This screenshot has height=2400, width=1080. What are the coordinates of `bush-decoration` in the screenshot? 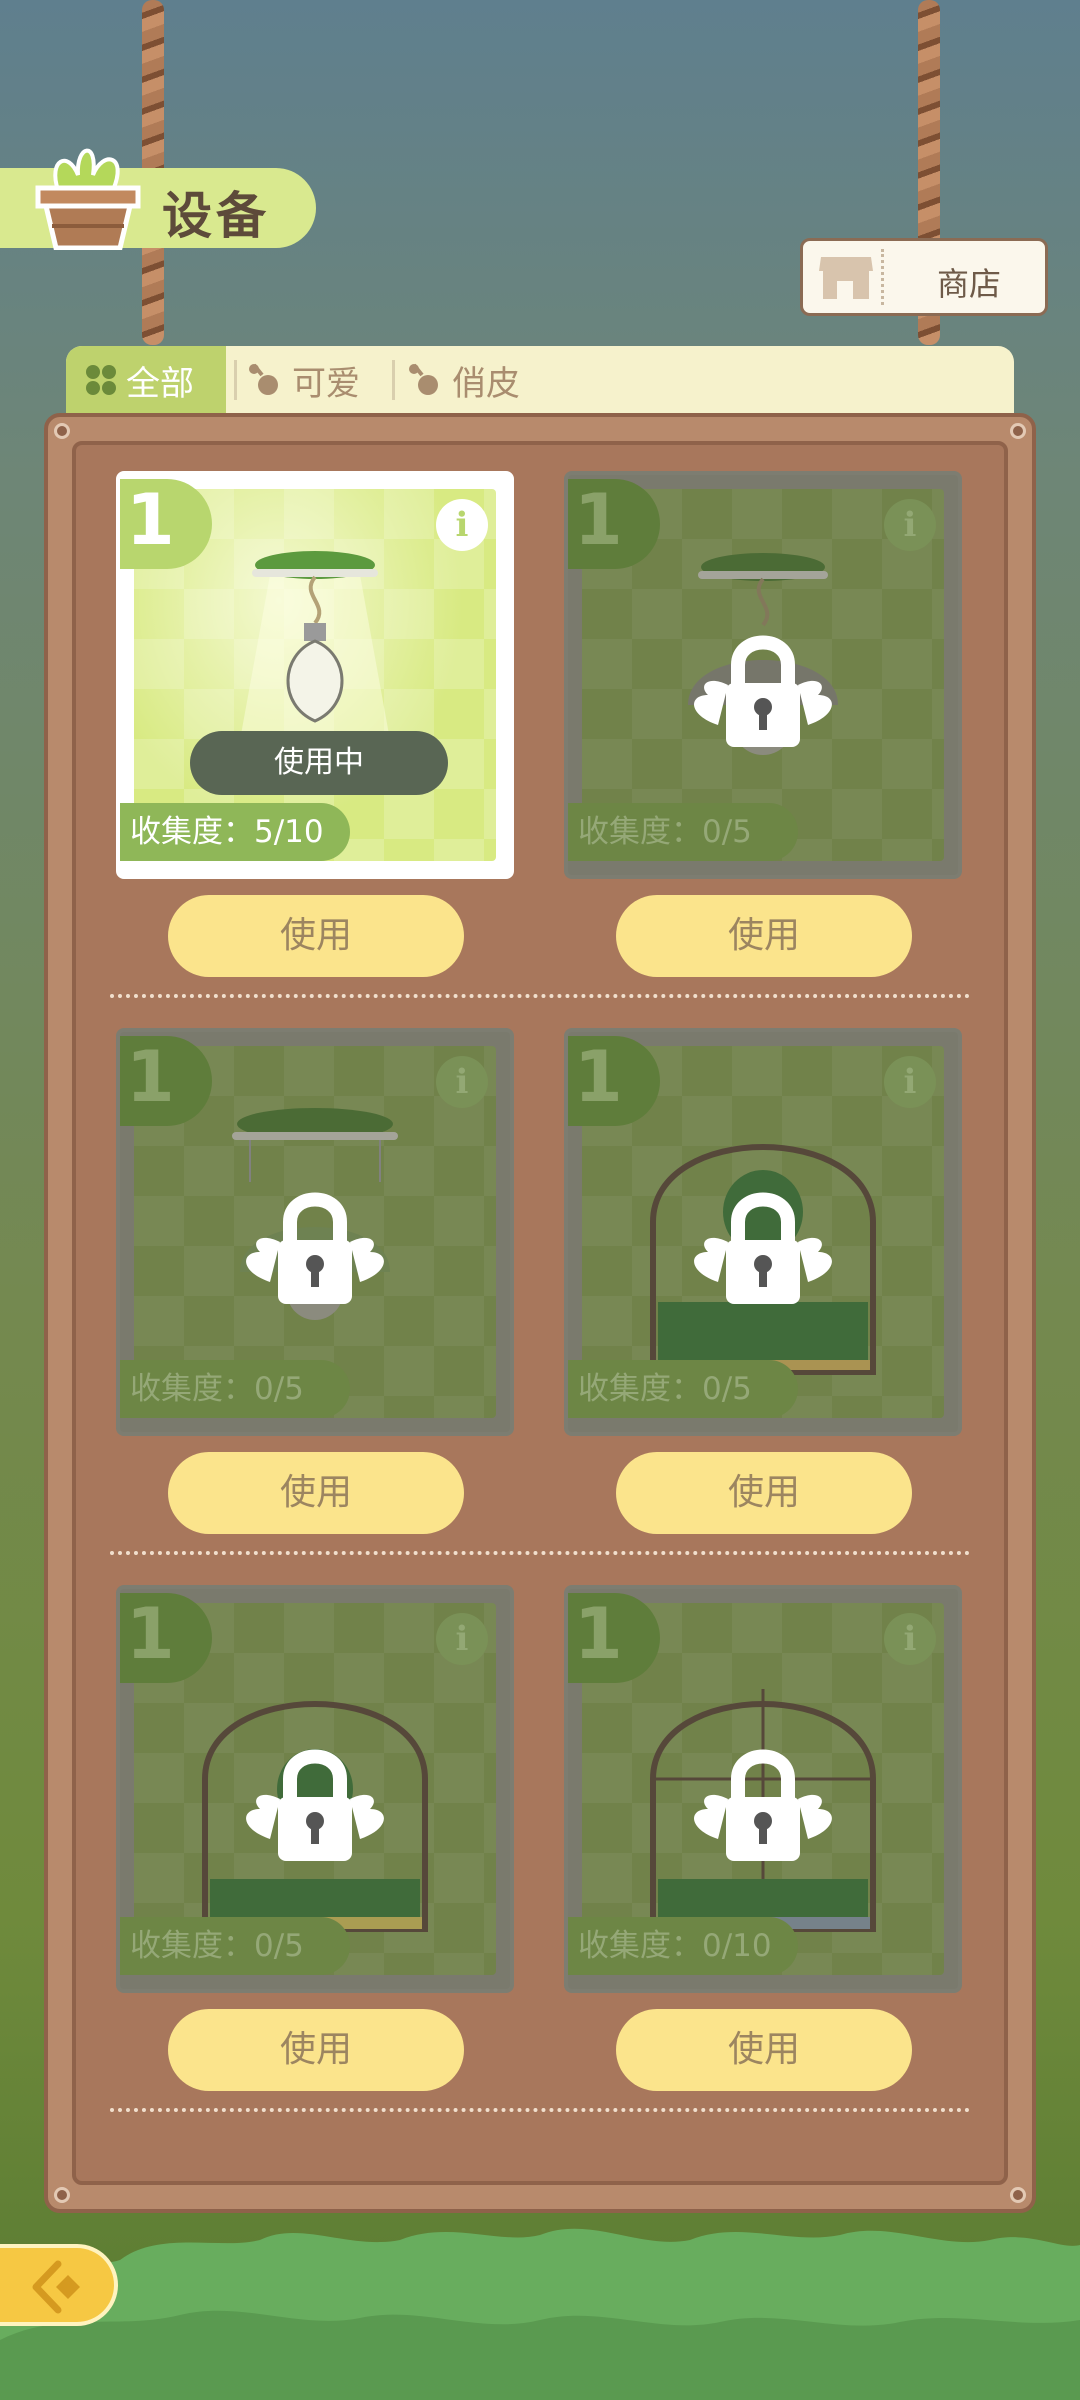 It's located at (540, 2314).